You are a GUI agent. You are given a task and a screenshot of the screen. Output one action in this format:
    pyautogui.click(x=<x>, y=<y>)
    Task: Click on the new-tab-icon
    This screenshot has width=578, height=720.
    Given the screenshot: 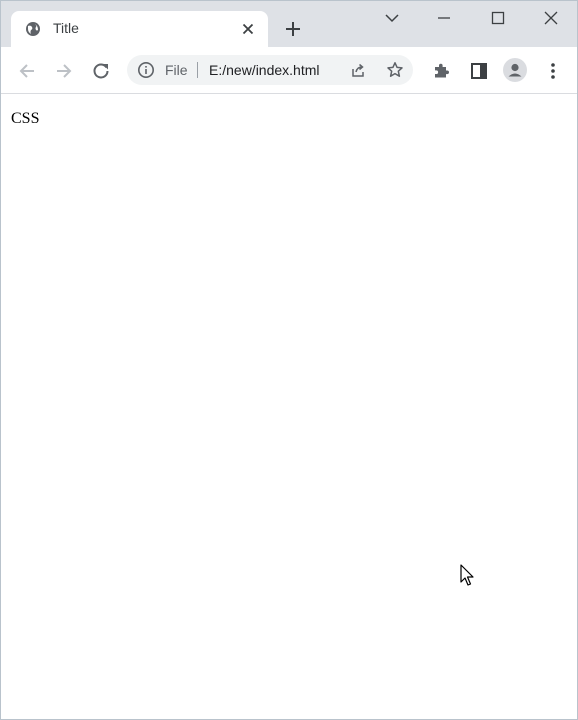 What is the action you would take?
    pyautogui.click(x=293, y=29)
    